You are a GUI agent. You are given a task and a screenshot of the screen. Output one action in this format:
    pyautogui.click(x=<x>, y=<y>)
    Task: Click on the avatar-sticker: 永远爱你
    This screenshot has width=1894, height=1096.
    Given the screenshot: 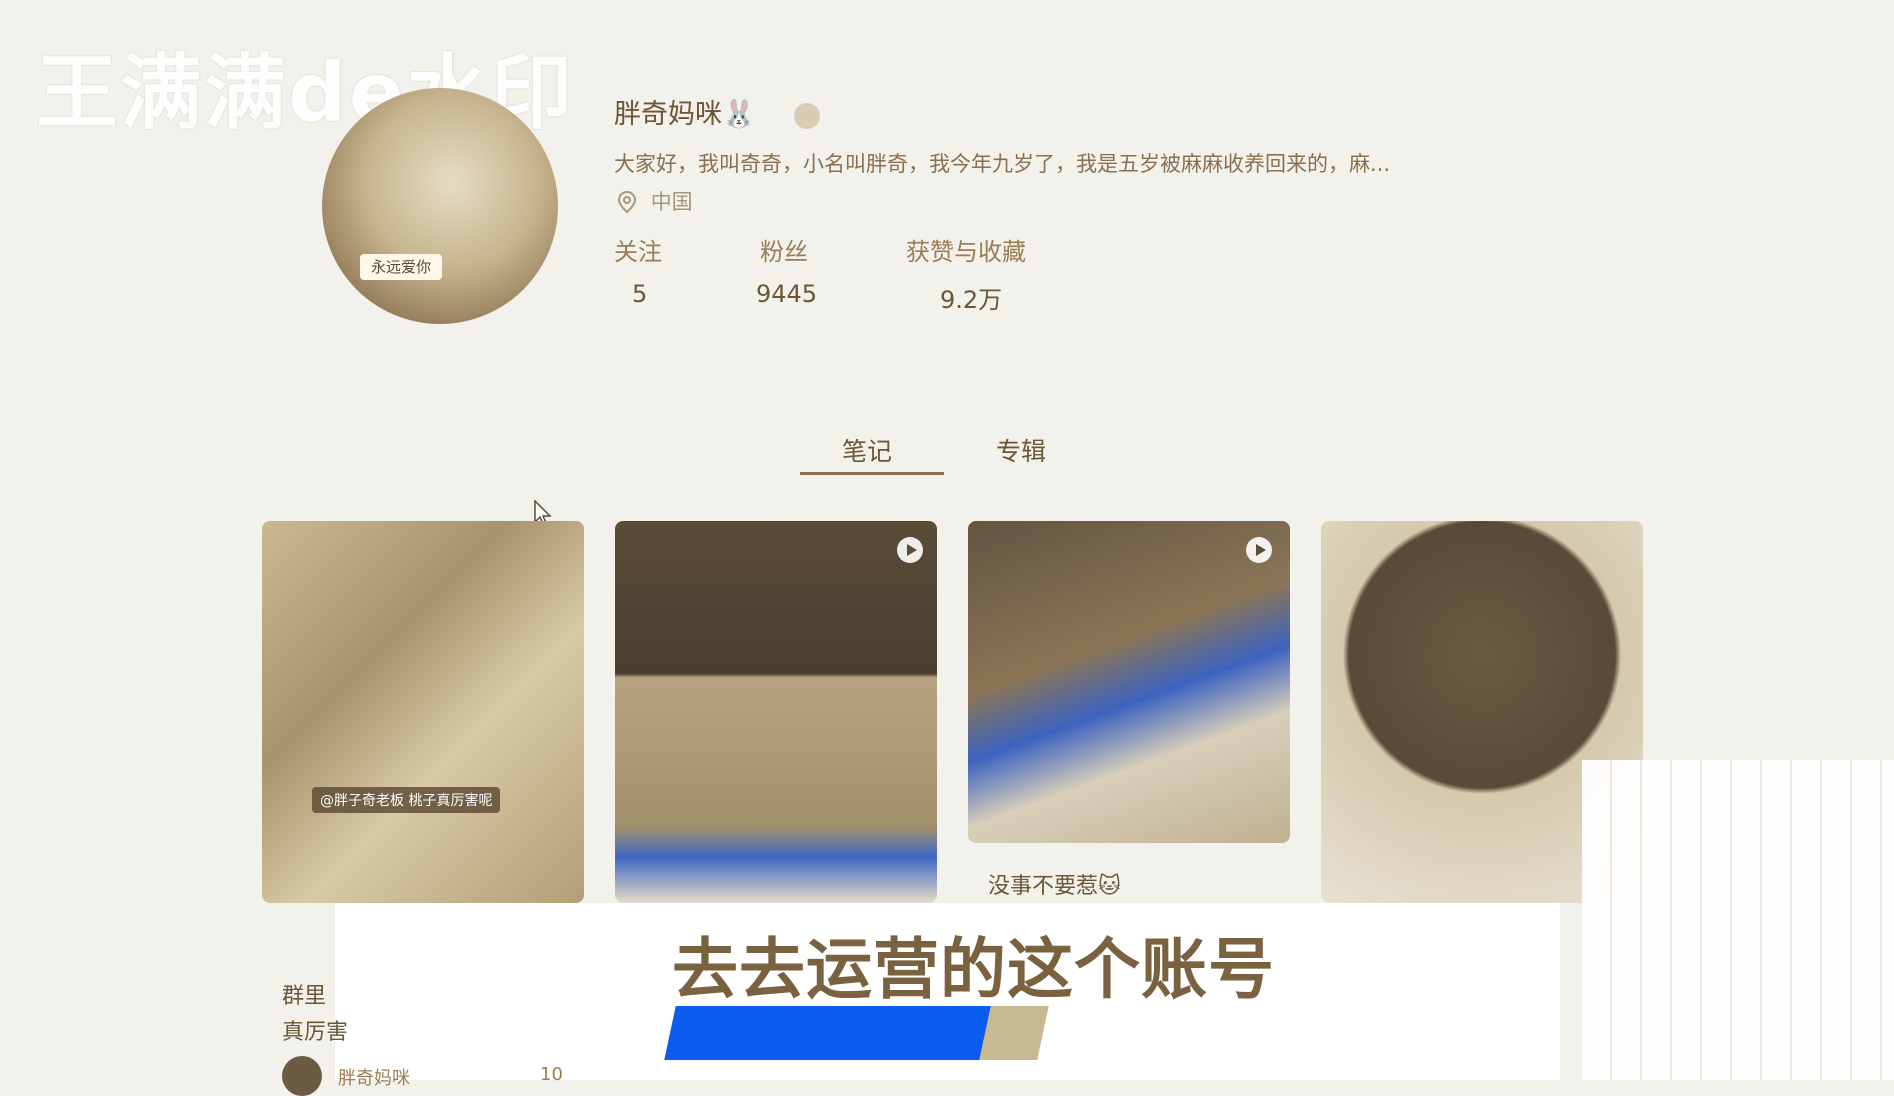 What is the action you would take?
    pyautogui.click(x=401, y=267)
    